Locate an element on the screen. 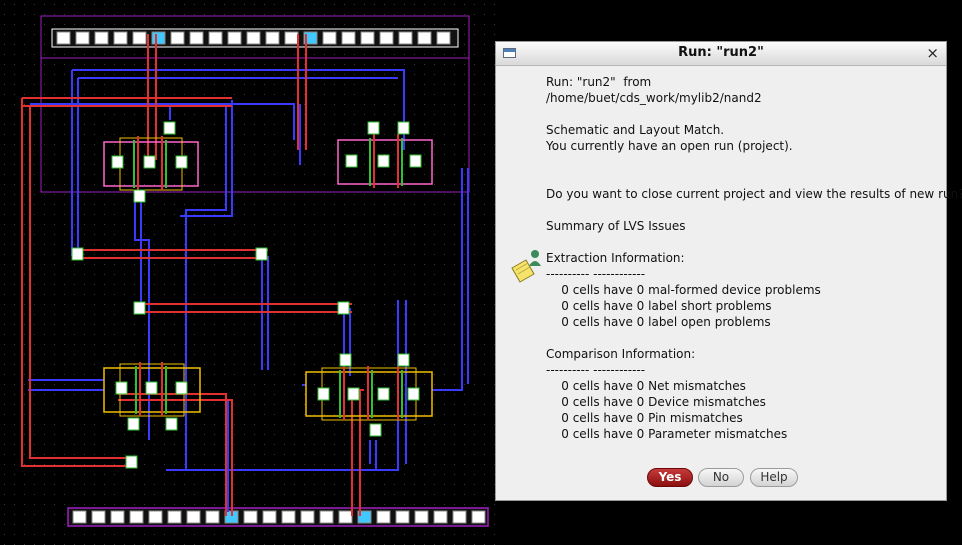 The image size is (962, 545). message-line: 0 cells have 0 Pin mismatches is located at coordinates (644, 418).